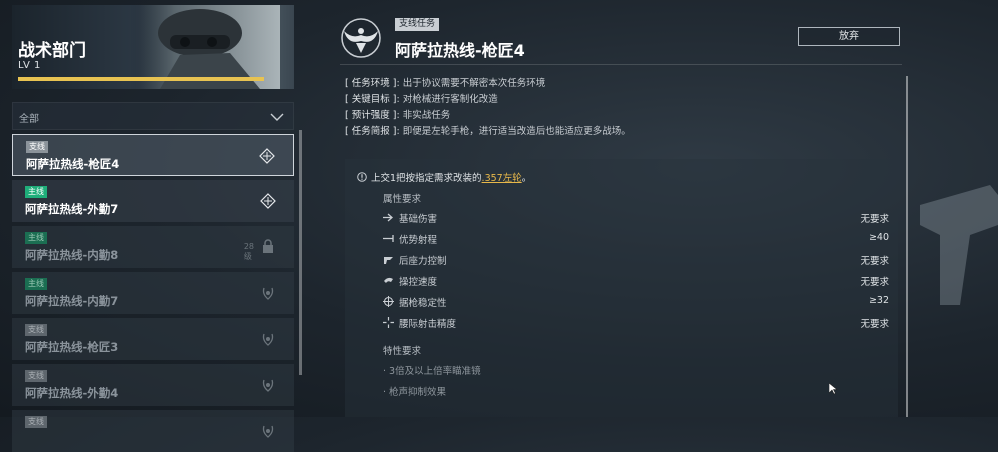 The width and height of the screenshot is (998, 452). What do you see at coordinates (371, 131) in the screenshot?
I see `info-key: [ 任务简报 ]` at bounding box center [371, 131].